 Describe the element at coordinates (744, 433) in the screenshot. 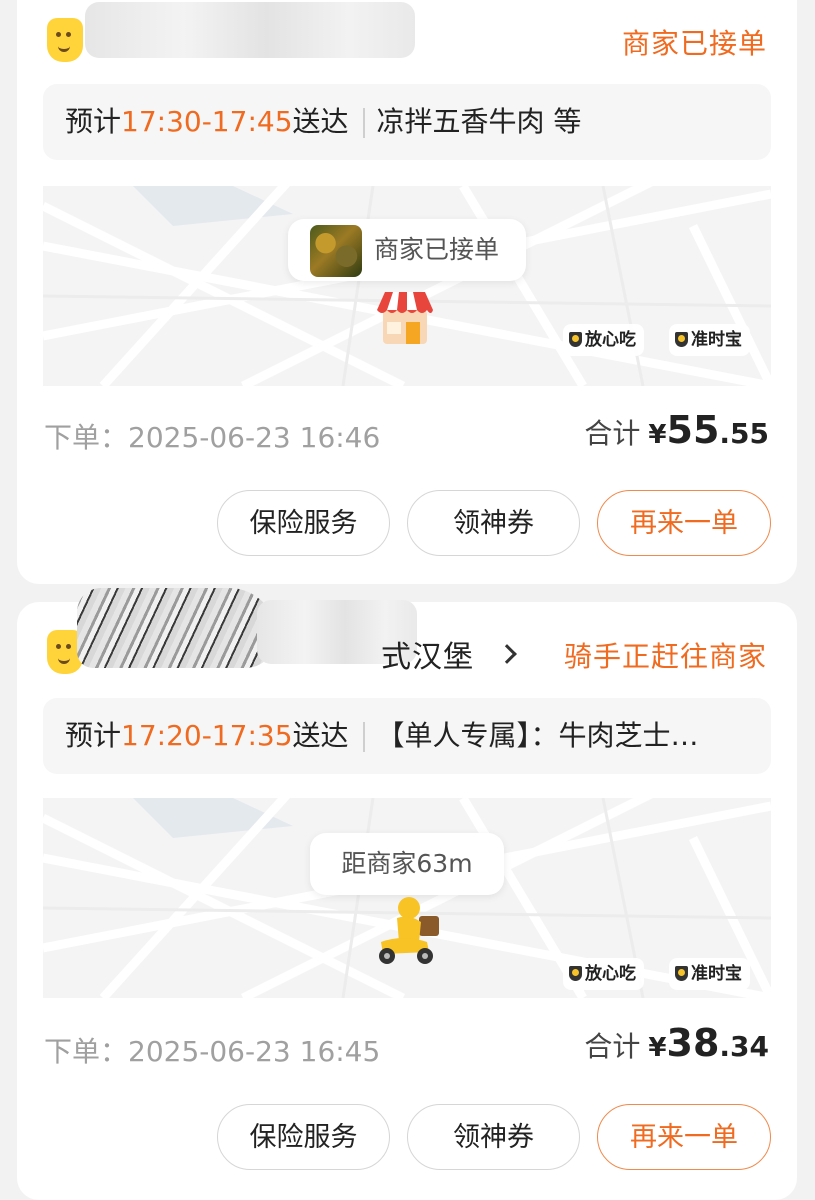

I see `total-decimal: .55` at that location.